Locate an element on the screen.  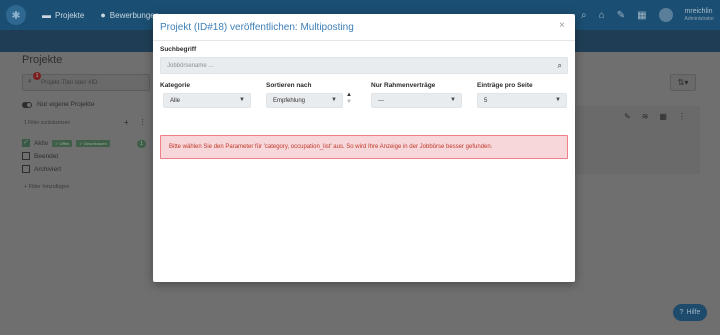
user-menu: mreichlin Administrator is located at coordinates (699, 15).